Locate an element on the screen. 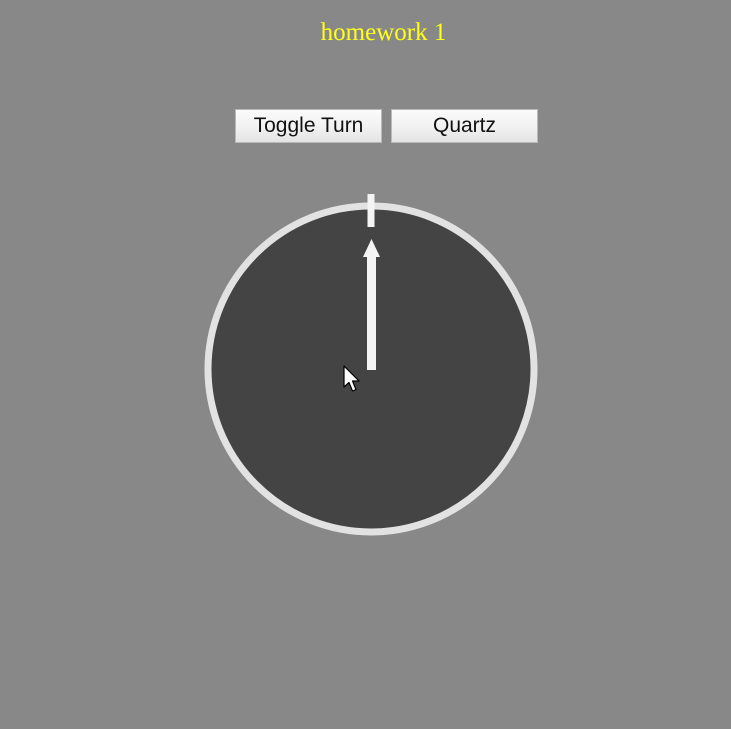  dial-top-tick is located at coordinates (371, 210).